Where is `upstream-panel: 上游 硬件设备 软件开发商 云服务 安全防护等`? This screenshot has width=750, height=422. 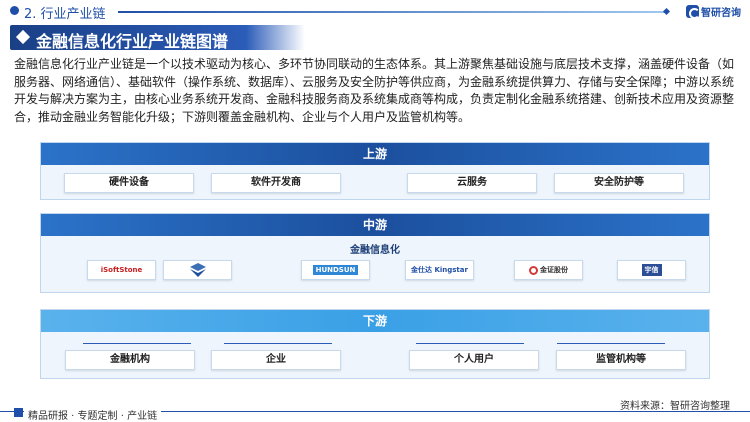 upstream-panel: 上游 硬件设备 软件开发商 云服务 安全防护等 is located at coordinates (375, 171).